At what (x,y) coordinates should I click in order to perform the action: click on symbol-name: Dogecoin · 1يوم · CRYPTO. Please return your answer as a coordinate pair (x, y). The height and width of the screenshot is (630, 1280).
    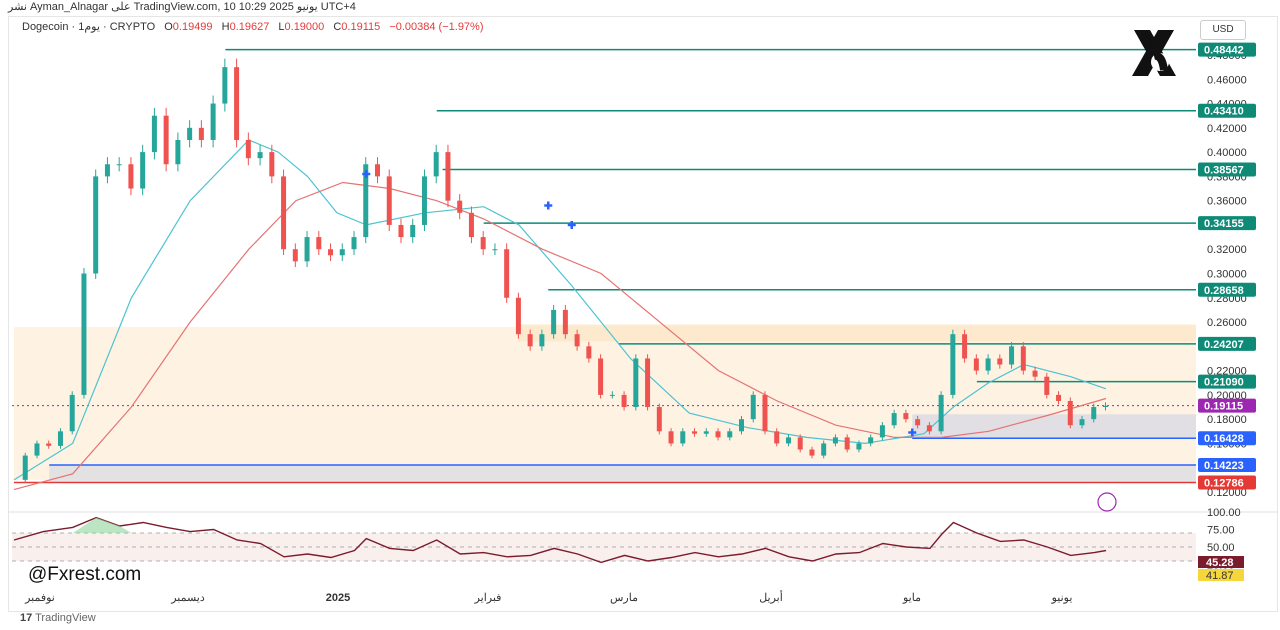
    Looking at the image, I should click on (88, 27).